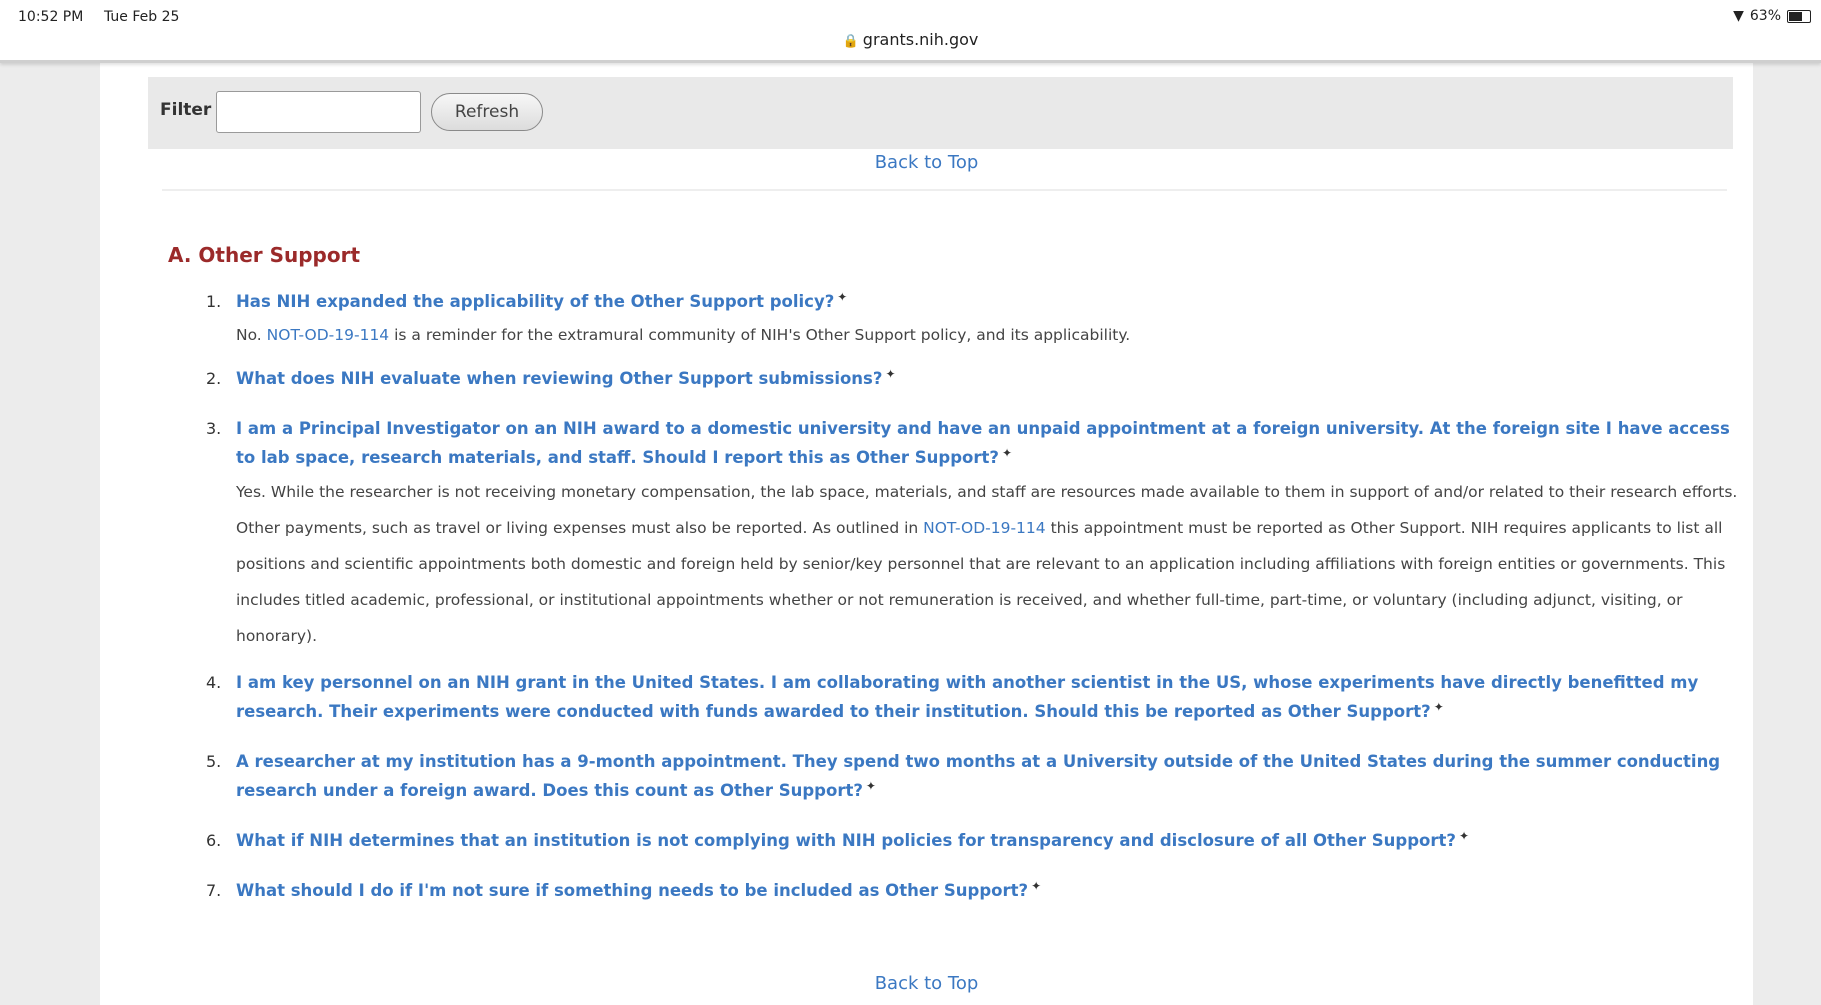  Describe the element at coordinates (850, 41) in the screenshot. I see `lock-icon: 🔒` at that location.